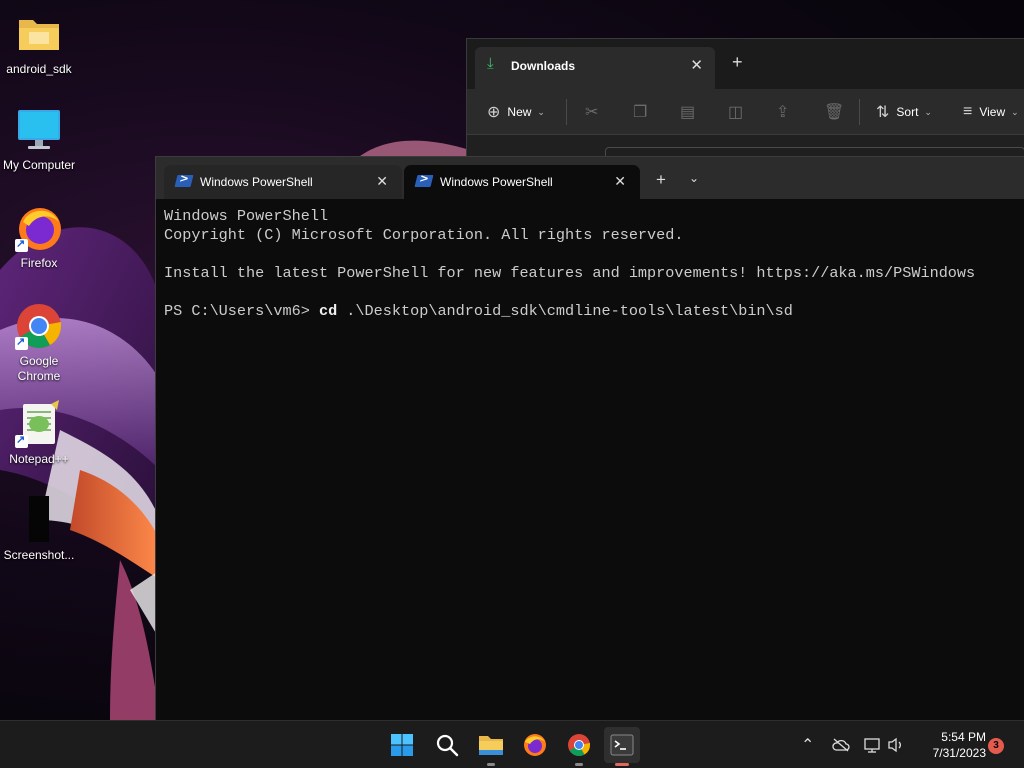  I want to click on desktop-icon-label: My Computer, so click(39, 165).